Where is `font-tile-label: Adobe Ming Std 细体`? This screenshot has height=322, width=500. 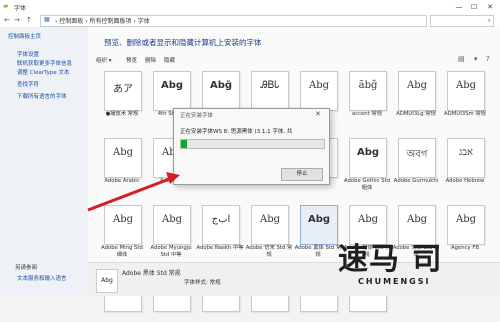
font-tile-label: Adobe Ming Std 细体 is located at coordinates (122, 251).